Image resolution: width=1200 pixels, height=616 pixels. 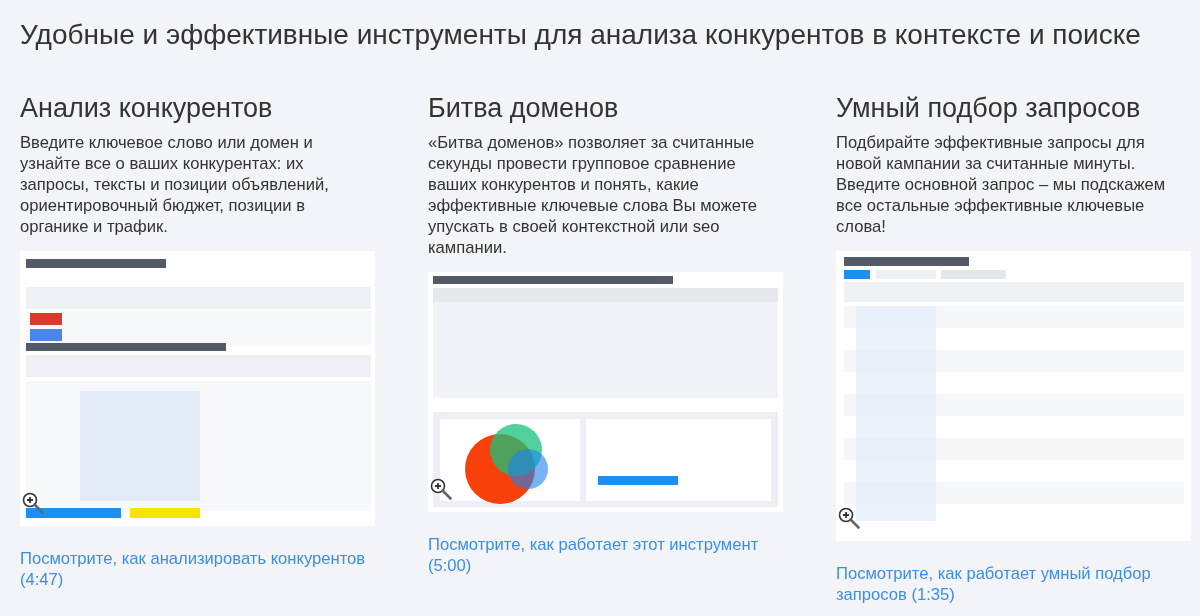 What do you see at coordinates (989, 107) in the screenshot?
I see `section-heading: Умный подбор запросов` at bounding box center [989, 107].